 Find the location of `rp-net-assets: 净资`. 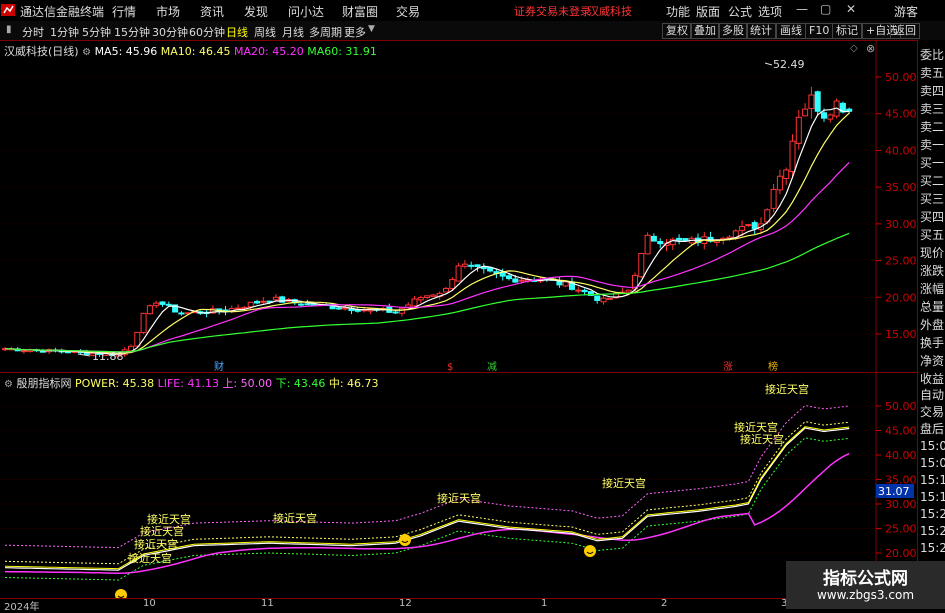

rp-net-assets: 净资 is located at coordinates (932, 361).